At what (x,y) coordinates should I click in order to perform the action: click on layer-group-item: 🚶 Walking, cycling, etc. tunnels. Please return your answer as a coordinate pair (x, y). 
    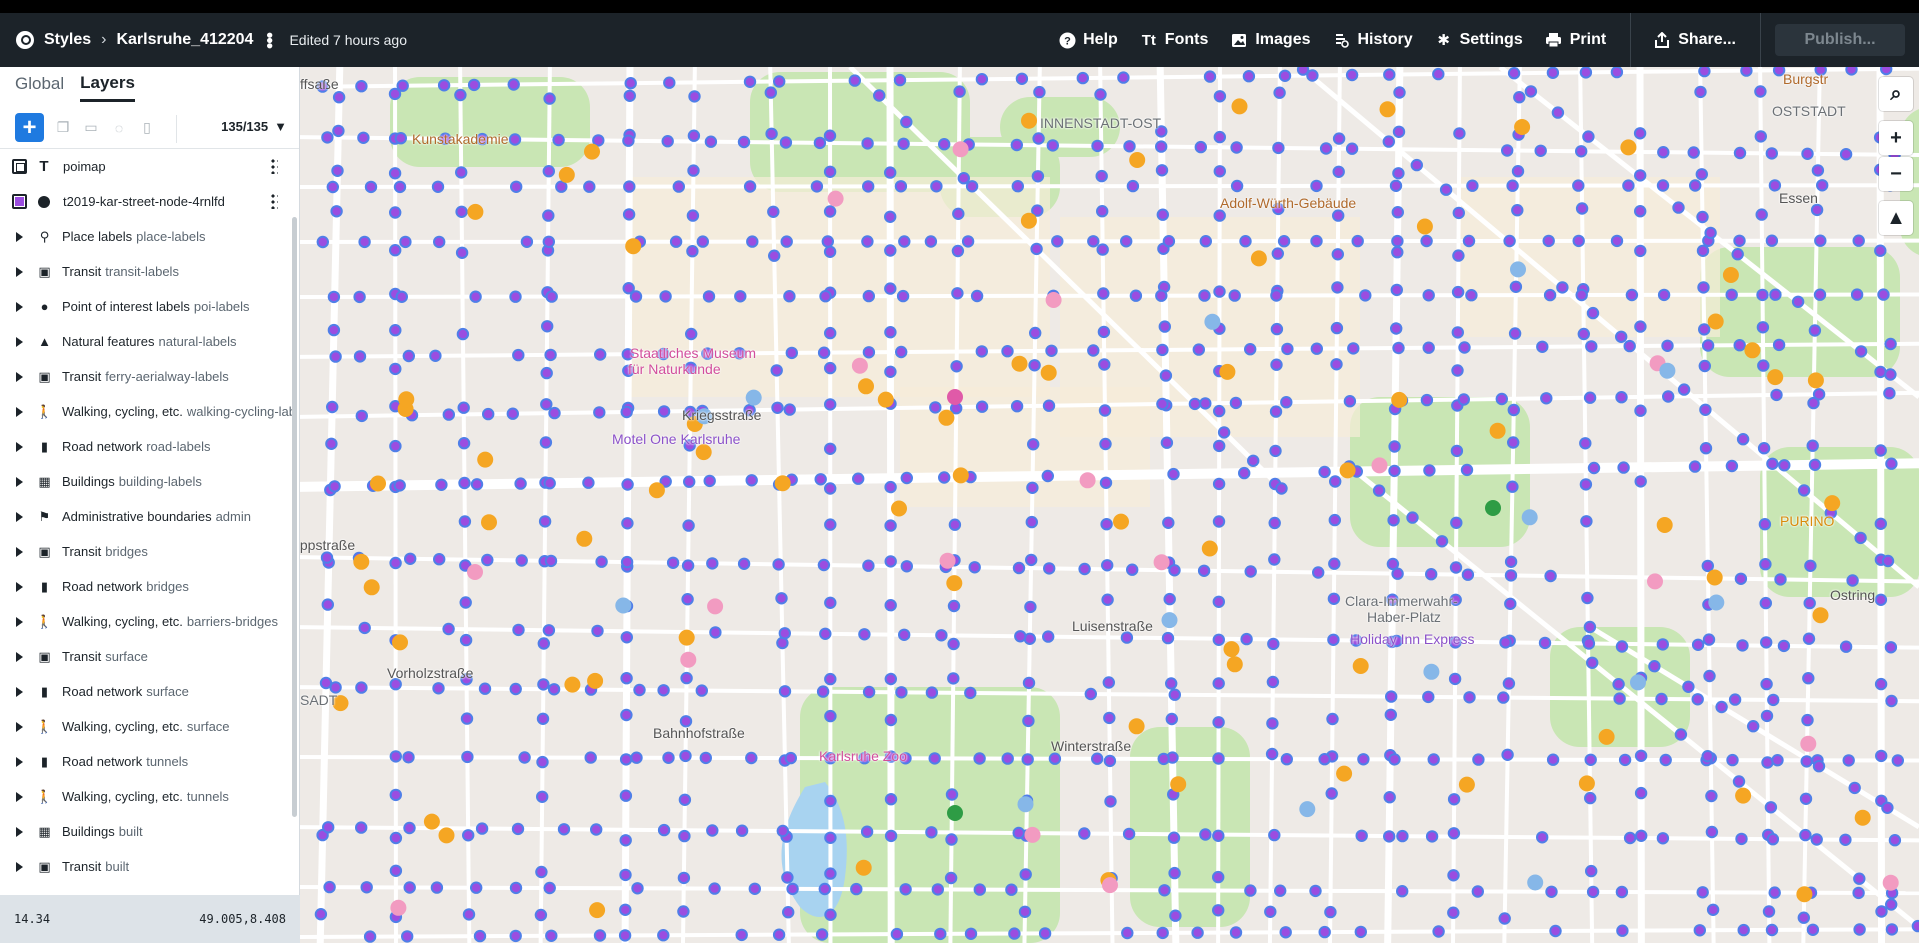
    Looking at the image, I should click on (146, 796).